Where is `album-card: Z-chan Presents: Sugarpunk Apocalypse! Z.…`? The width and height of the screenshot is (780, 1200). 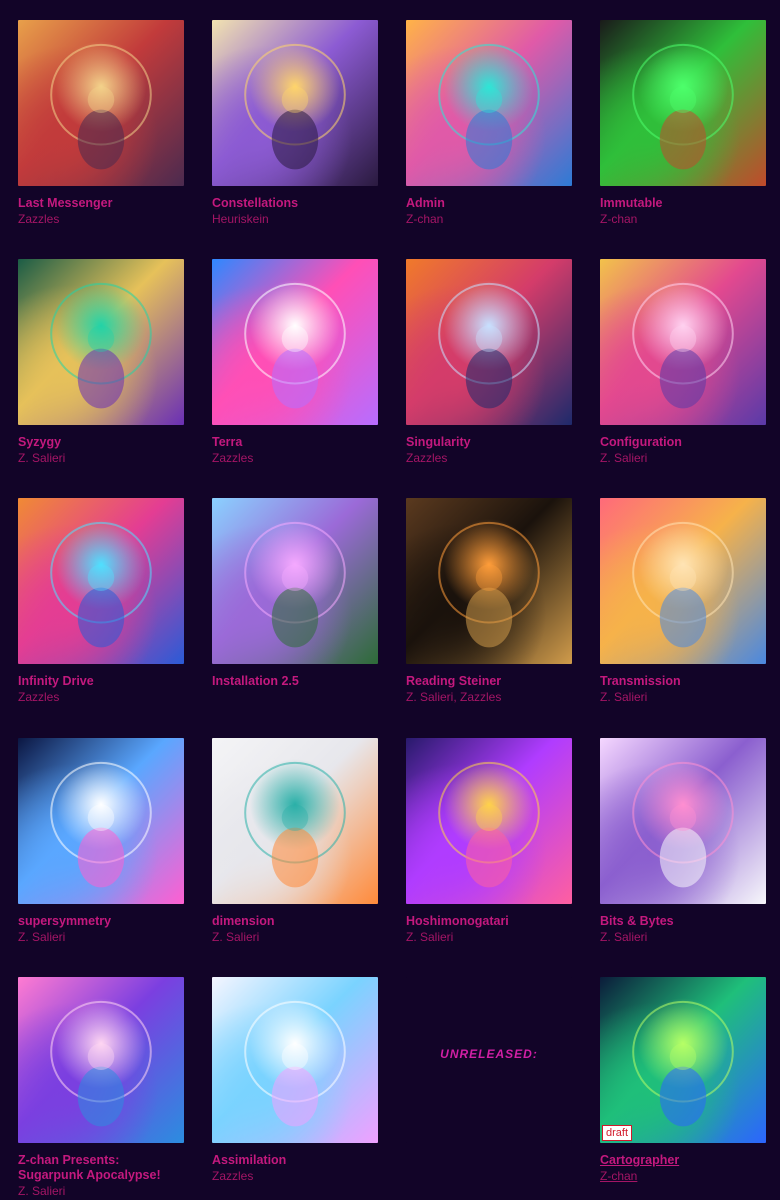
album-card: Z-chan Presents: Sugarpunk Apocalypse! Z.… is located at coordinates (101, 1088).